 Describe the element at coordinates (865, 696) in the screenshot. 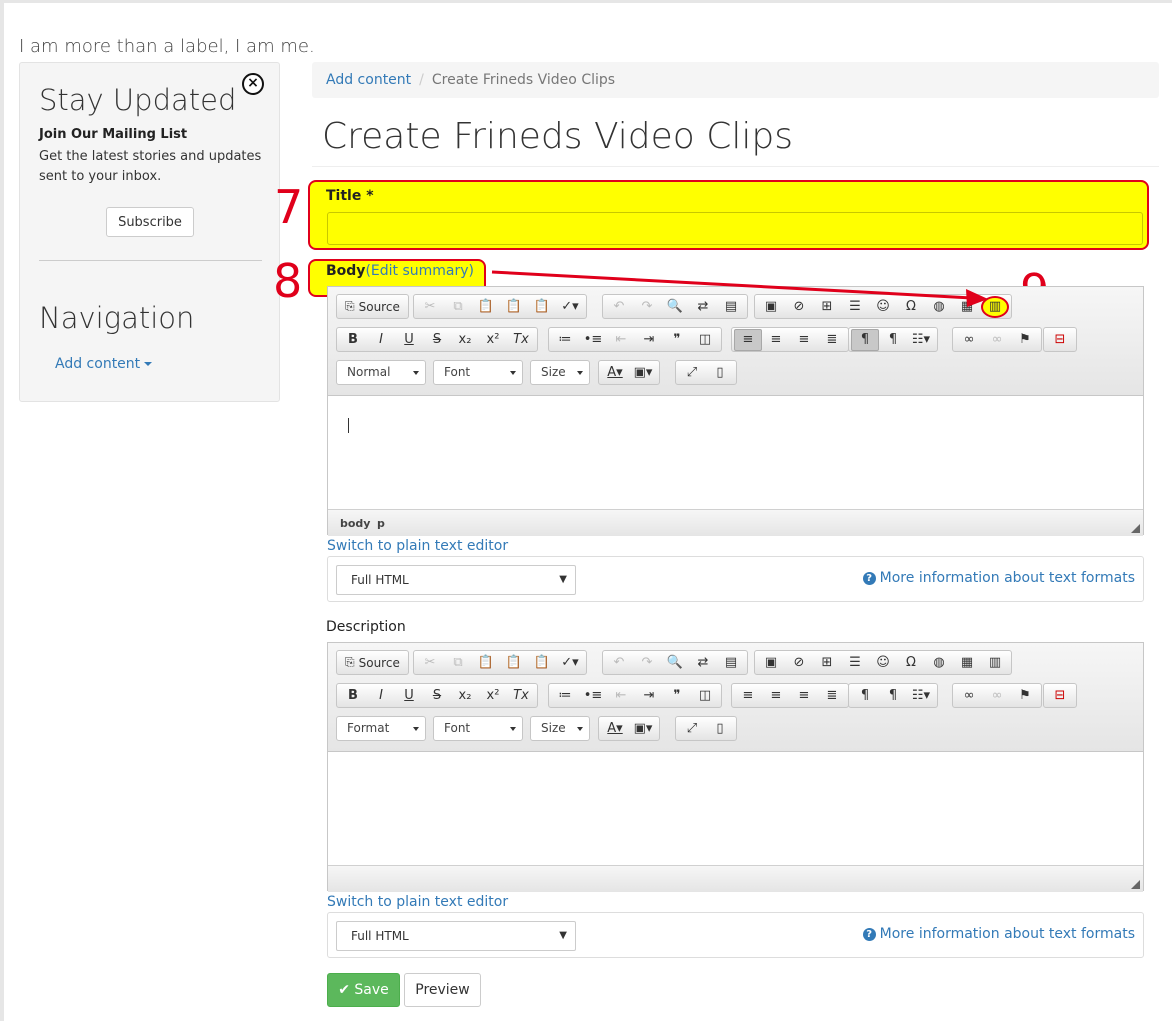

I see `ltr-icon: ¶` at that location.